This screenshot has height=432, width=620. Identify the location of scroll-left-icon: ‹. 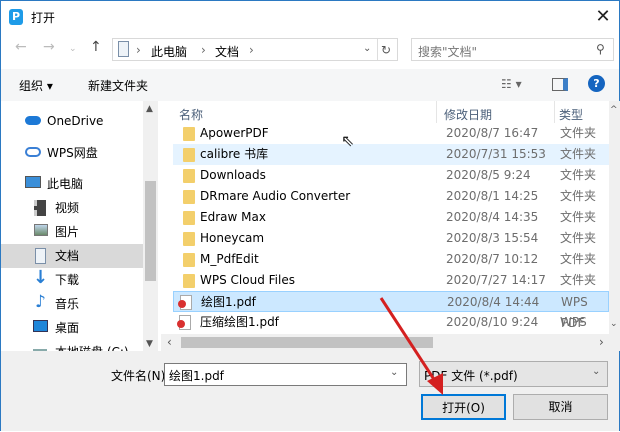
(169, 342).